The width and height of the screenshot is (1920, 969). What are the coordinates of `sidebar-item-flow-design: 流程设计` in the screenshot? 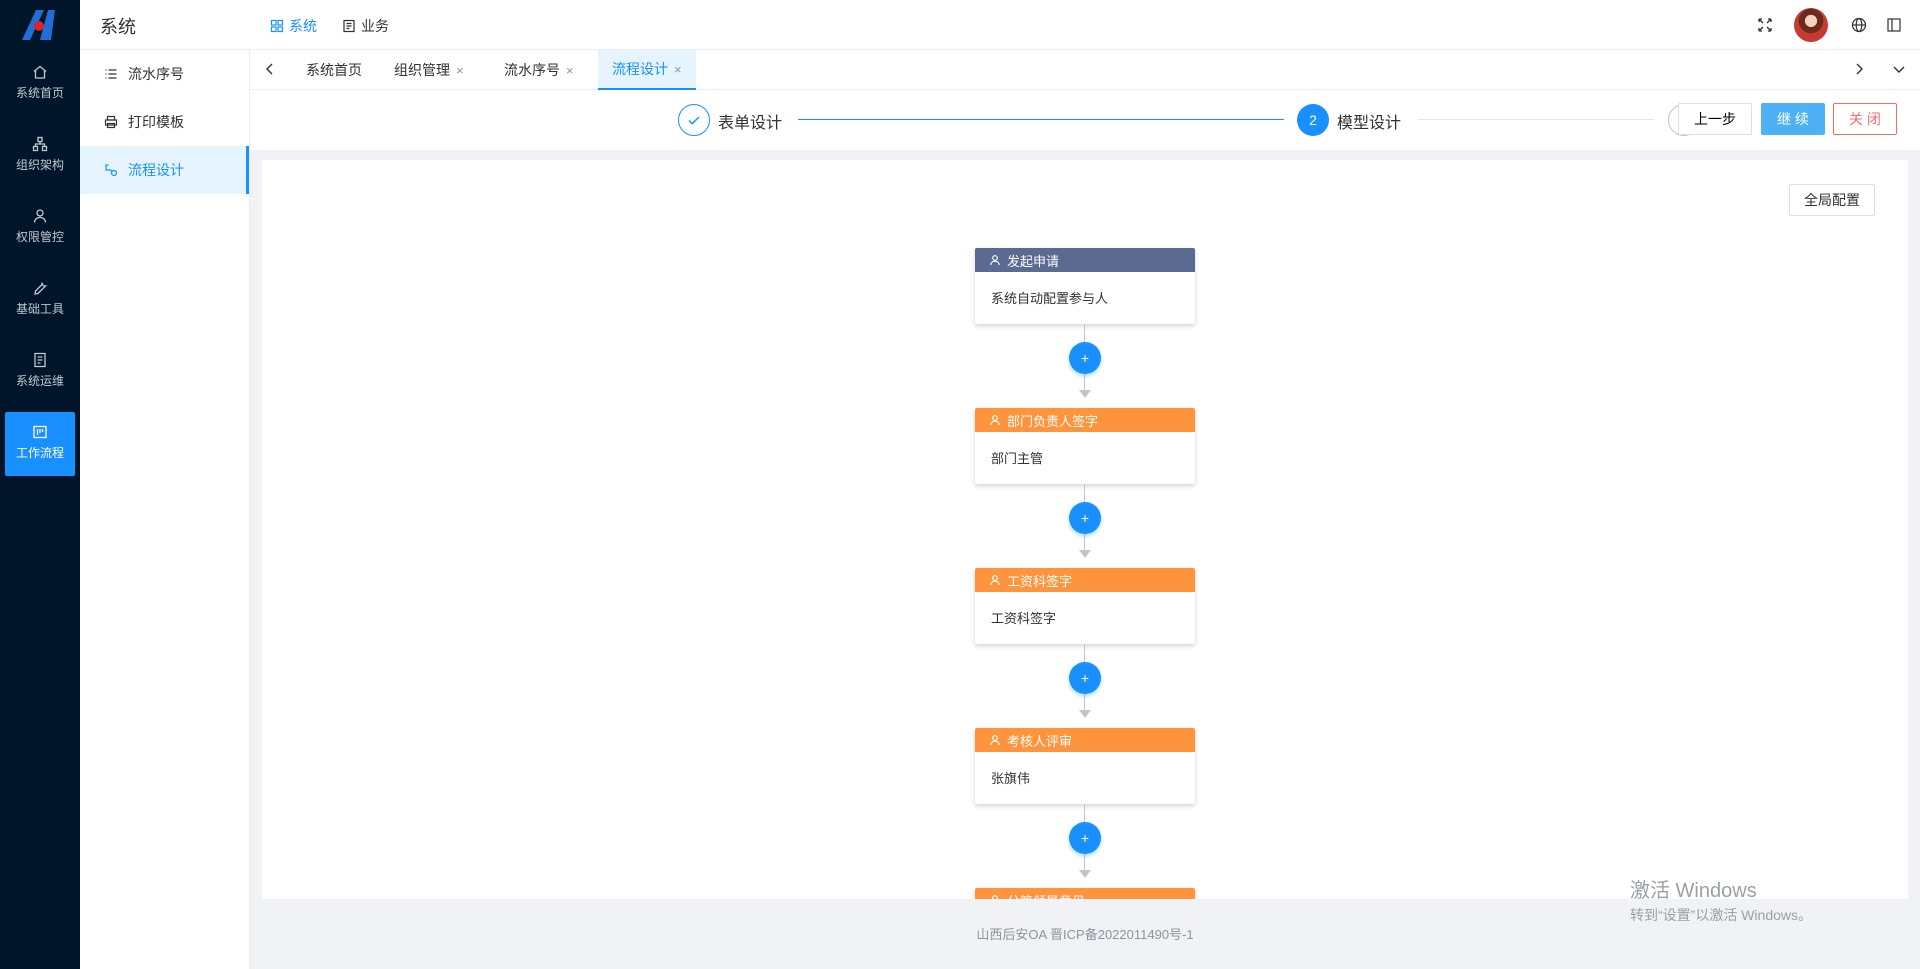 It's located at (164, 170).